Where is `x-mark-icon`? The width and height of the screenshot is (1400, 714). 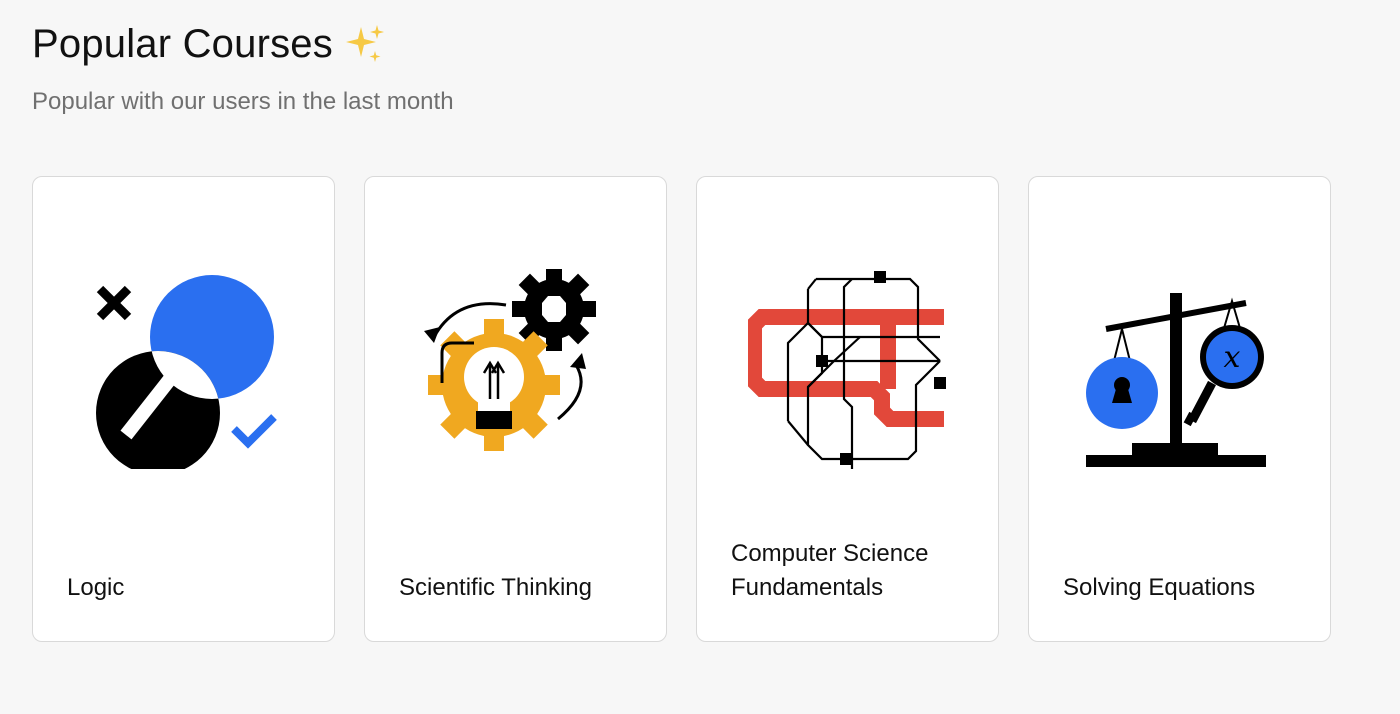 x-mark-icon is located at coordinates (114, 303).